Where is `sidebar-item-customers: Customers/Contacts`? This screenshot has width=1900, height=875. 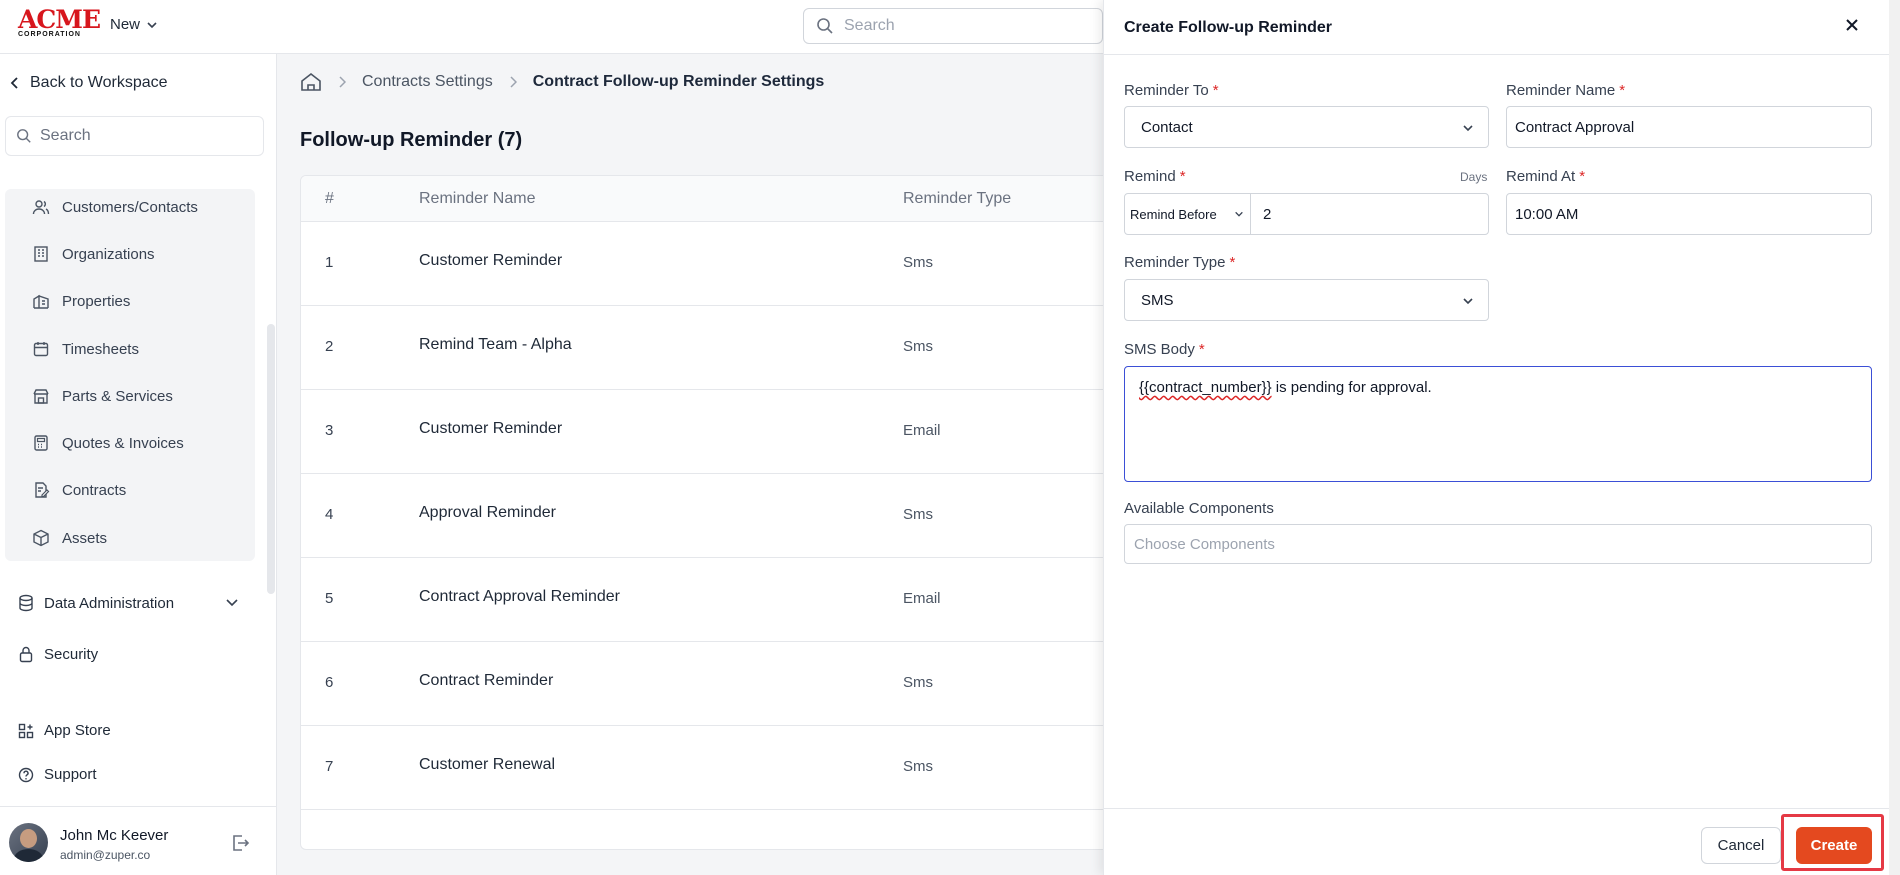 sidebar-item-customers: Customers/Contacts is located at coordinates (115, 207).